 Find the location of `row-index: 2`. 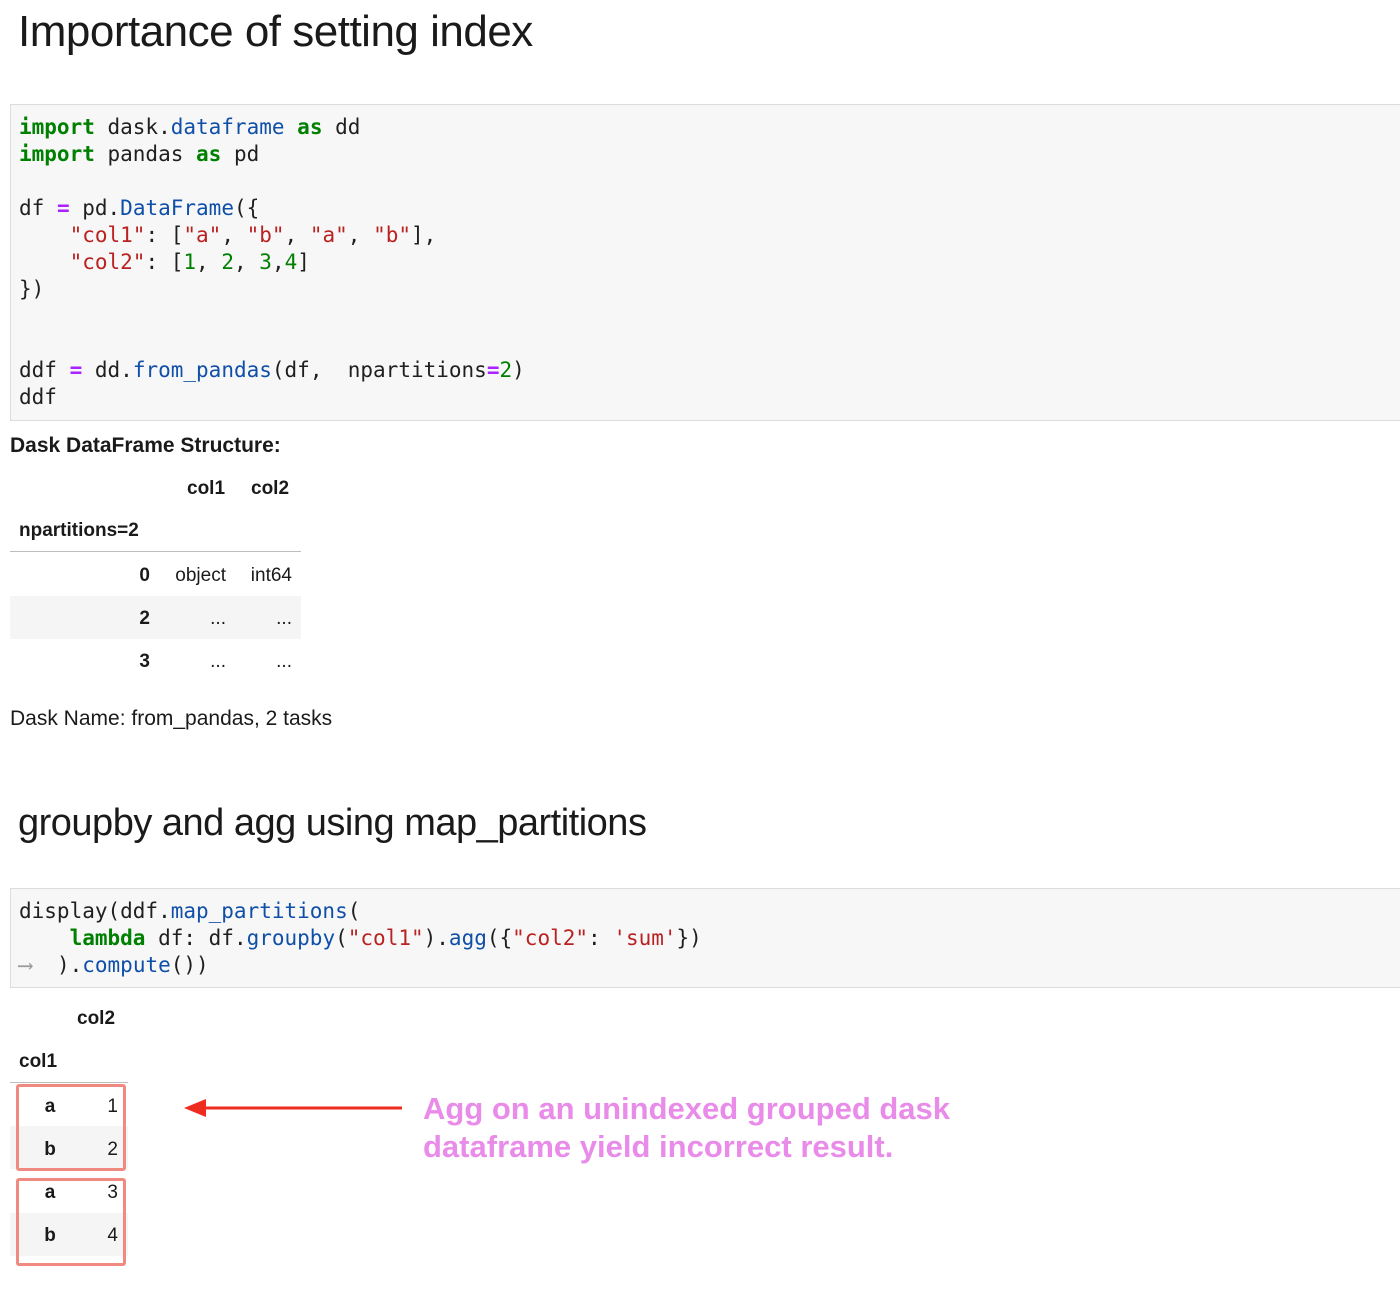

row-index: 2 is located at coordinates (144, 618).